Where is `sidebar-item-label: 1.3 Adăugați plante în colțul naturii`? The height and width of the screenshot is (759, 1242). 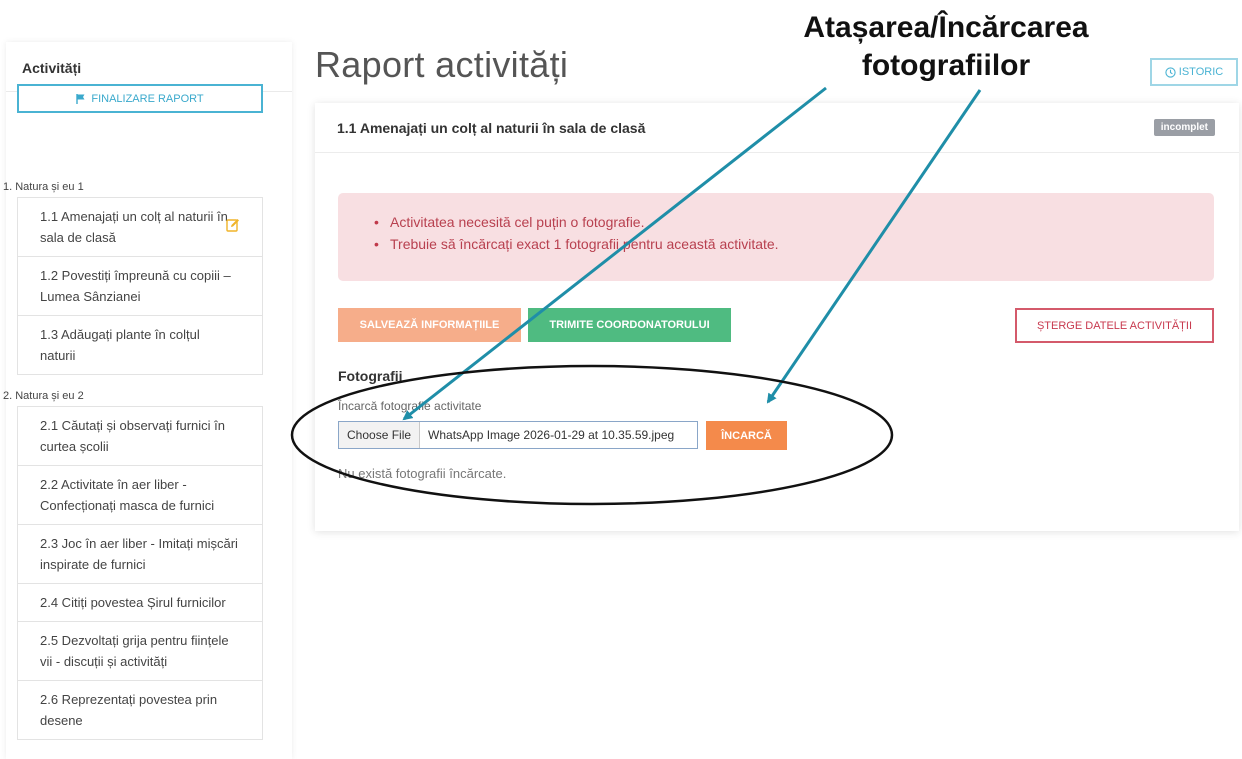 sidebar-item-label: 1.3 Adăugați plante în colțul naturii is located at coordinates (120, 345).